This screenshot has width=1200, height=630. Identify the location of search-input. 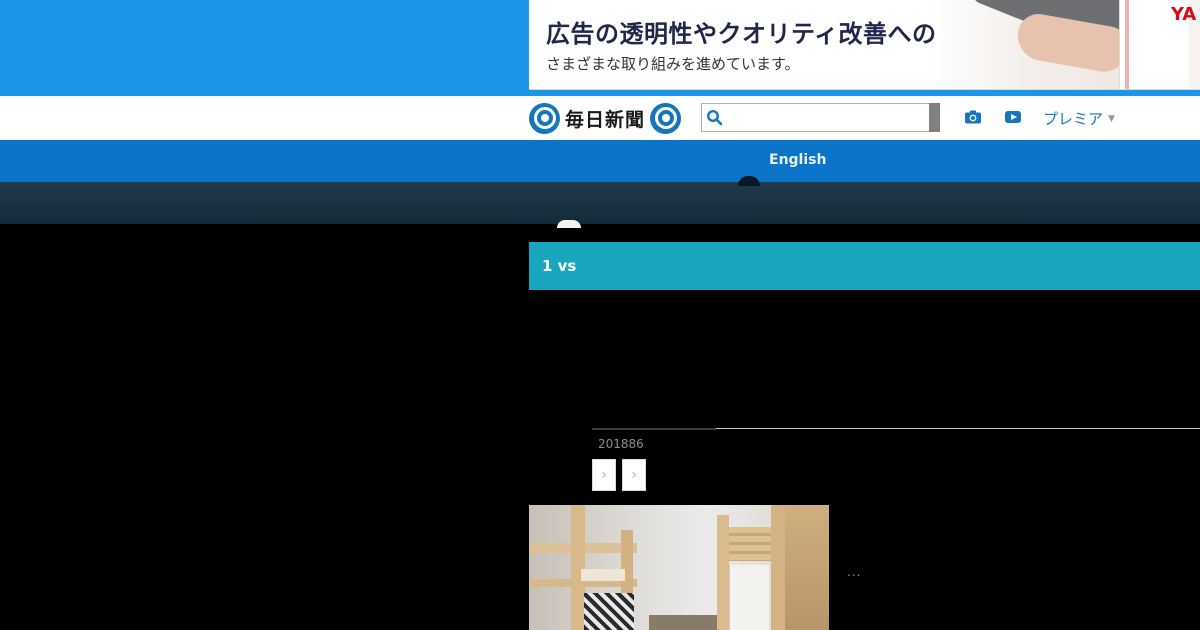
(826, 117).